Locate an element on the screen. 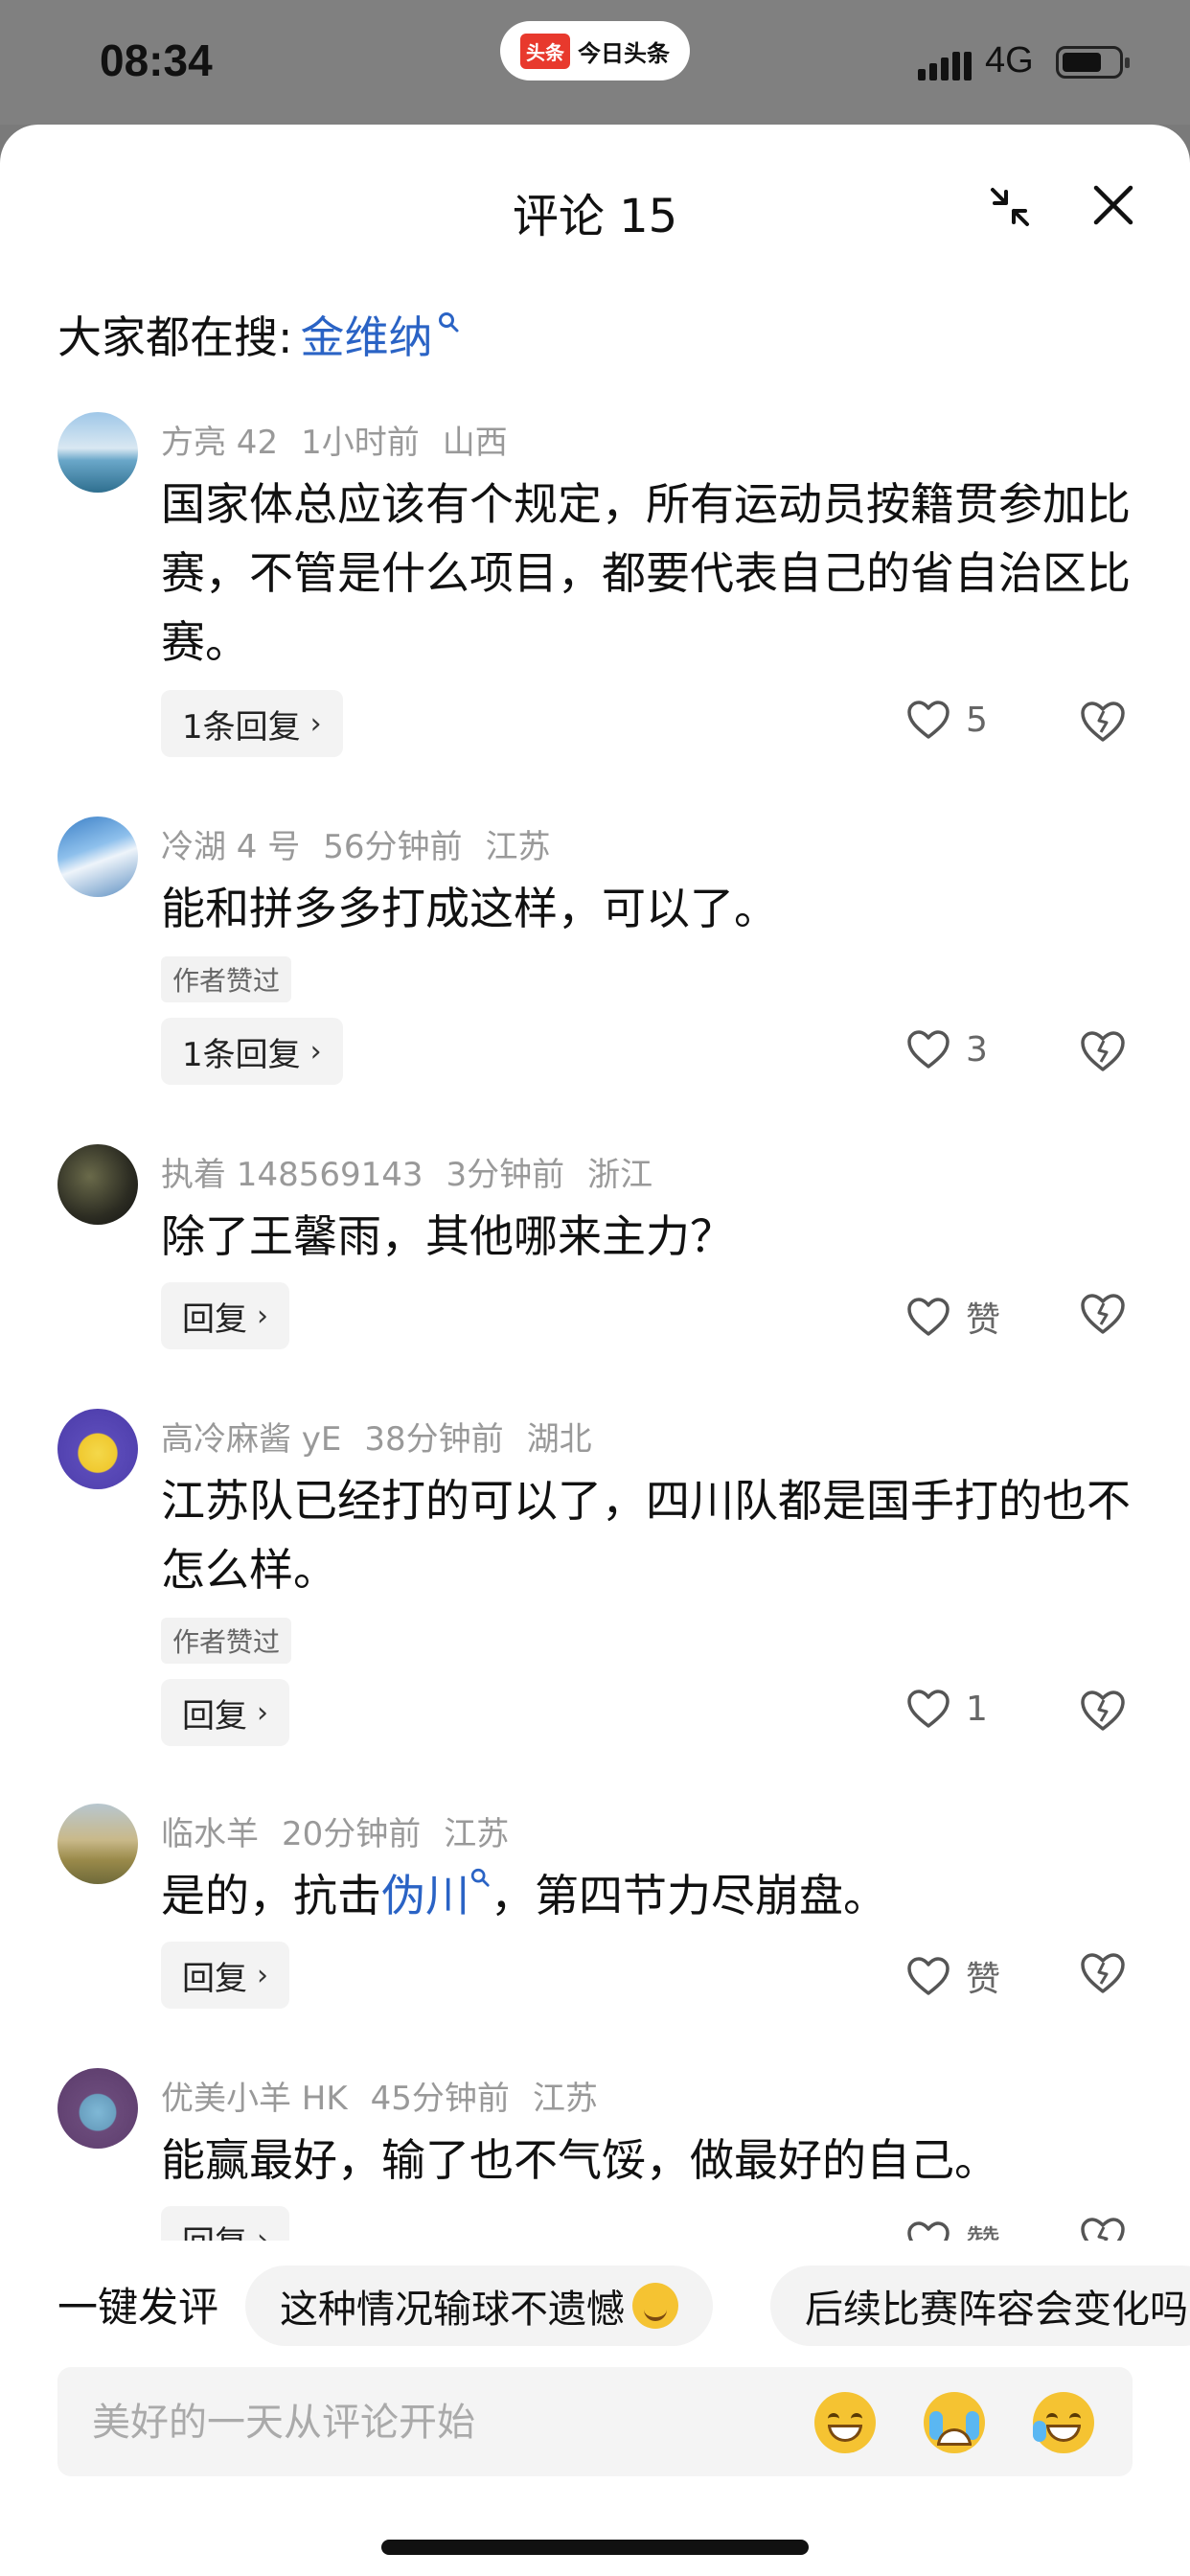  crying-emoji-icon is located at coordinates (955, 2422).